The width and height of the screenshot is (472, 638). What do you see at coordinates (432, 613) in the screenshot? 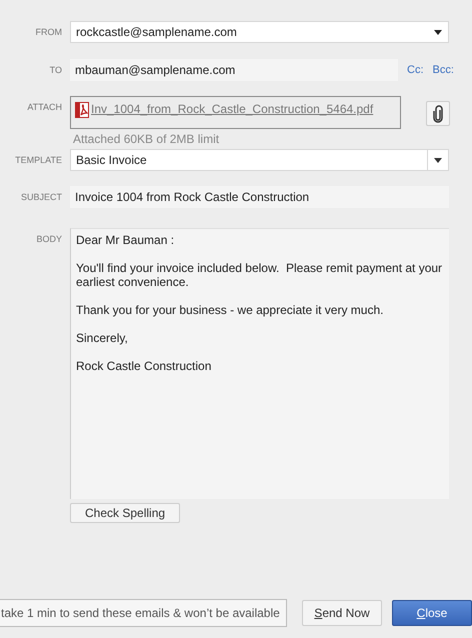
I see `close-button: Close` at bounding box center [432, 613].